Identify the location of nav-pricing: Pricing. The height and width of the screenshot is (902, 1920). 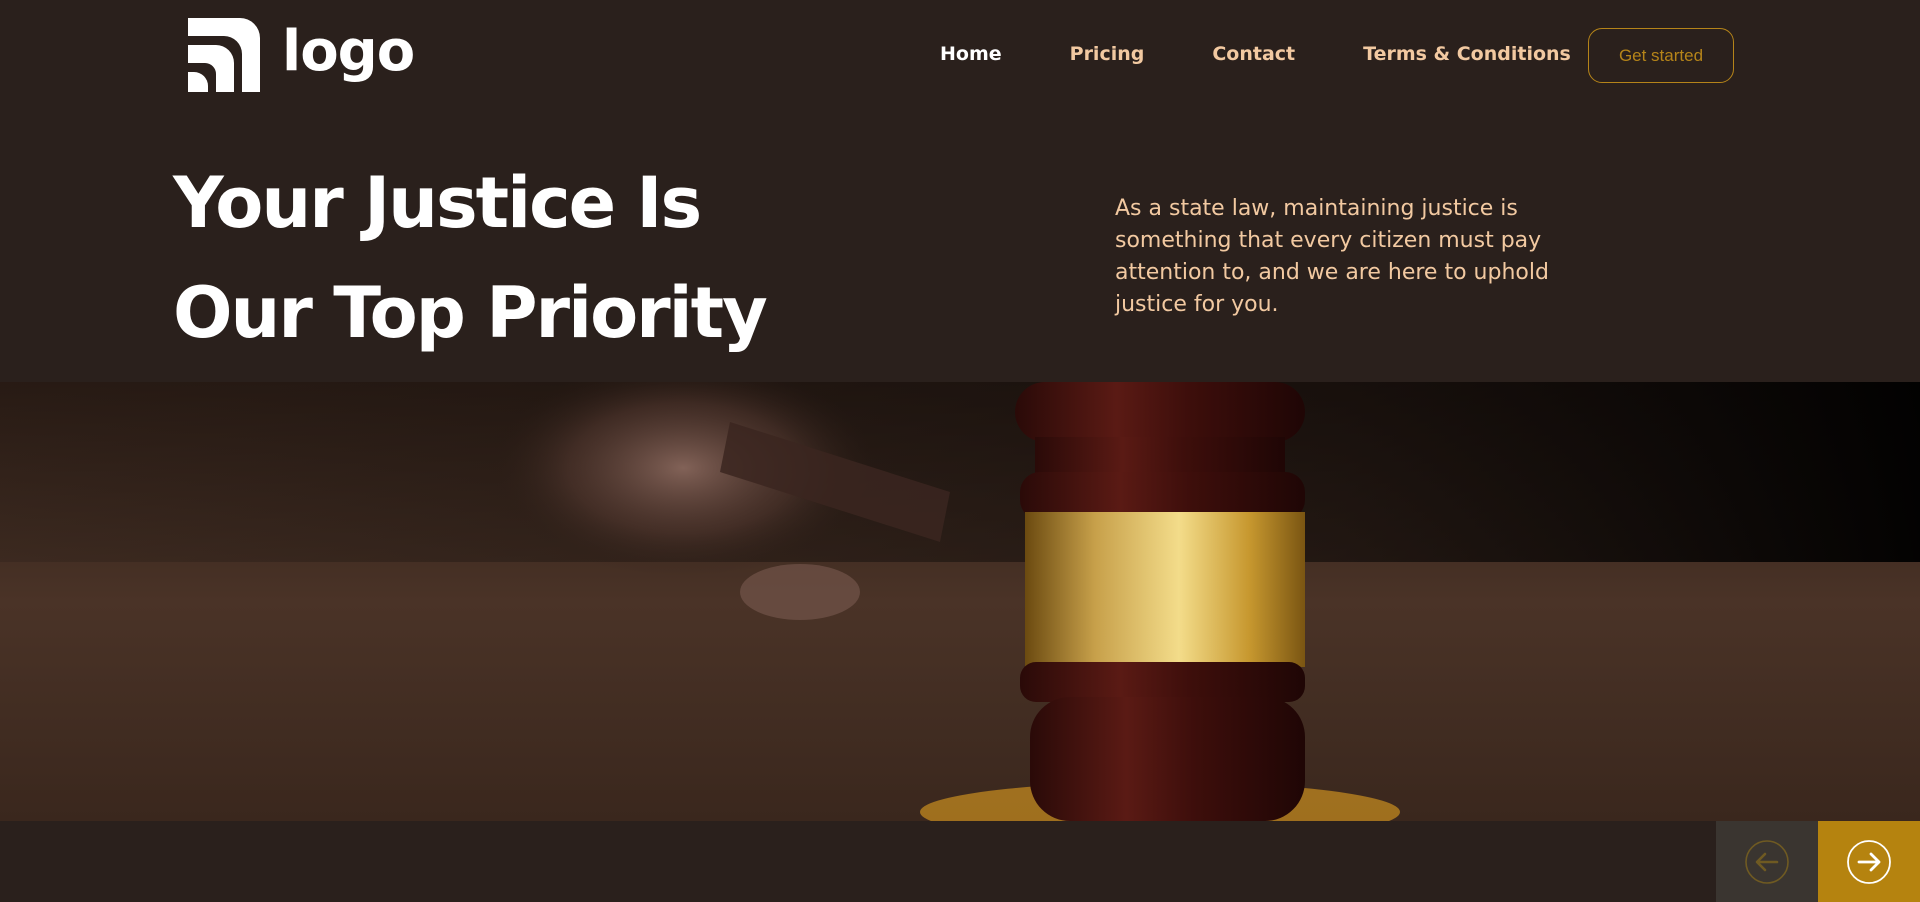
(1107, 54).